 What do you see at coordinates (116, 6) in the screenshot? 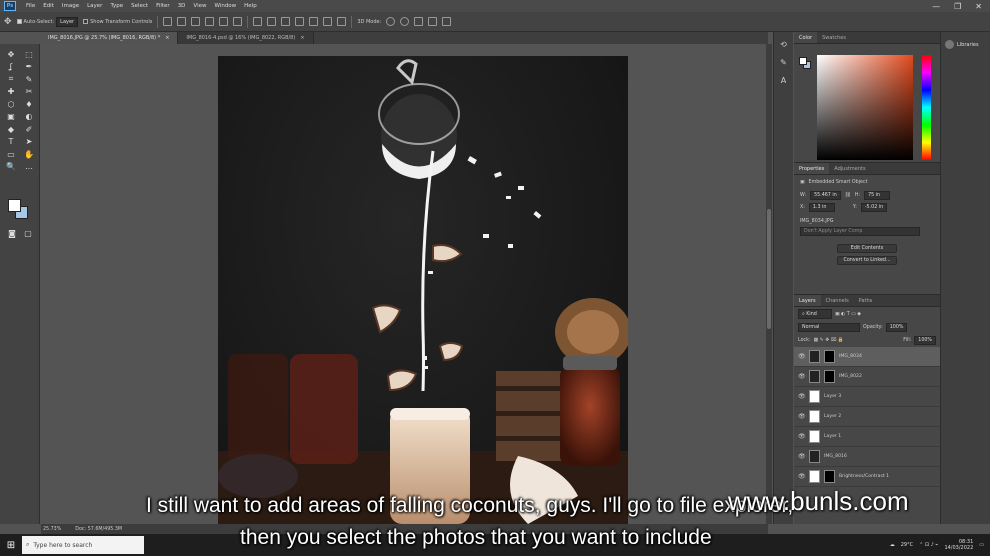
I see `menu-type: Type` at bounding box center [116, 6].